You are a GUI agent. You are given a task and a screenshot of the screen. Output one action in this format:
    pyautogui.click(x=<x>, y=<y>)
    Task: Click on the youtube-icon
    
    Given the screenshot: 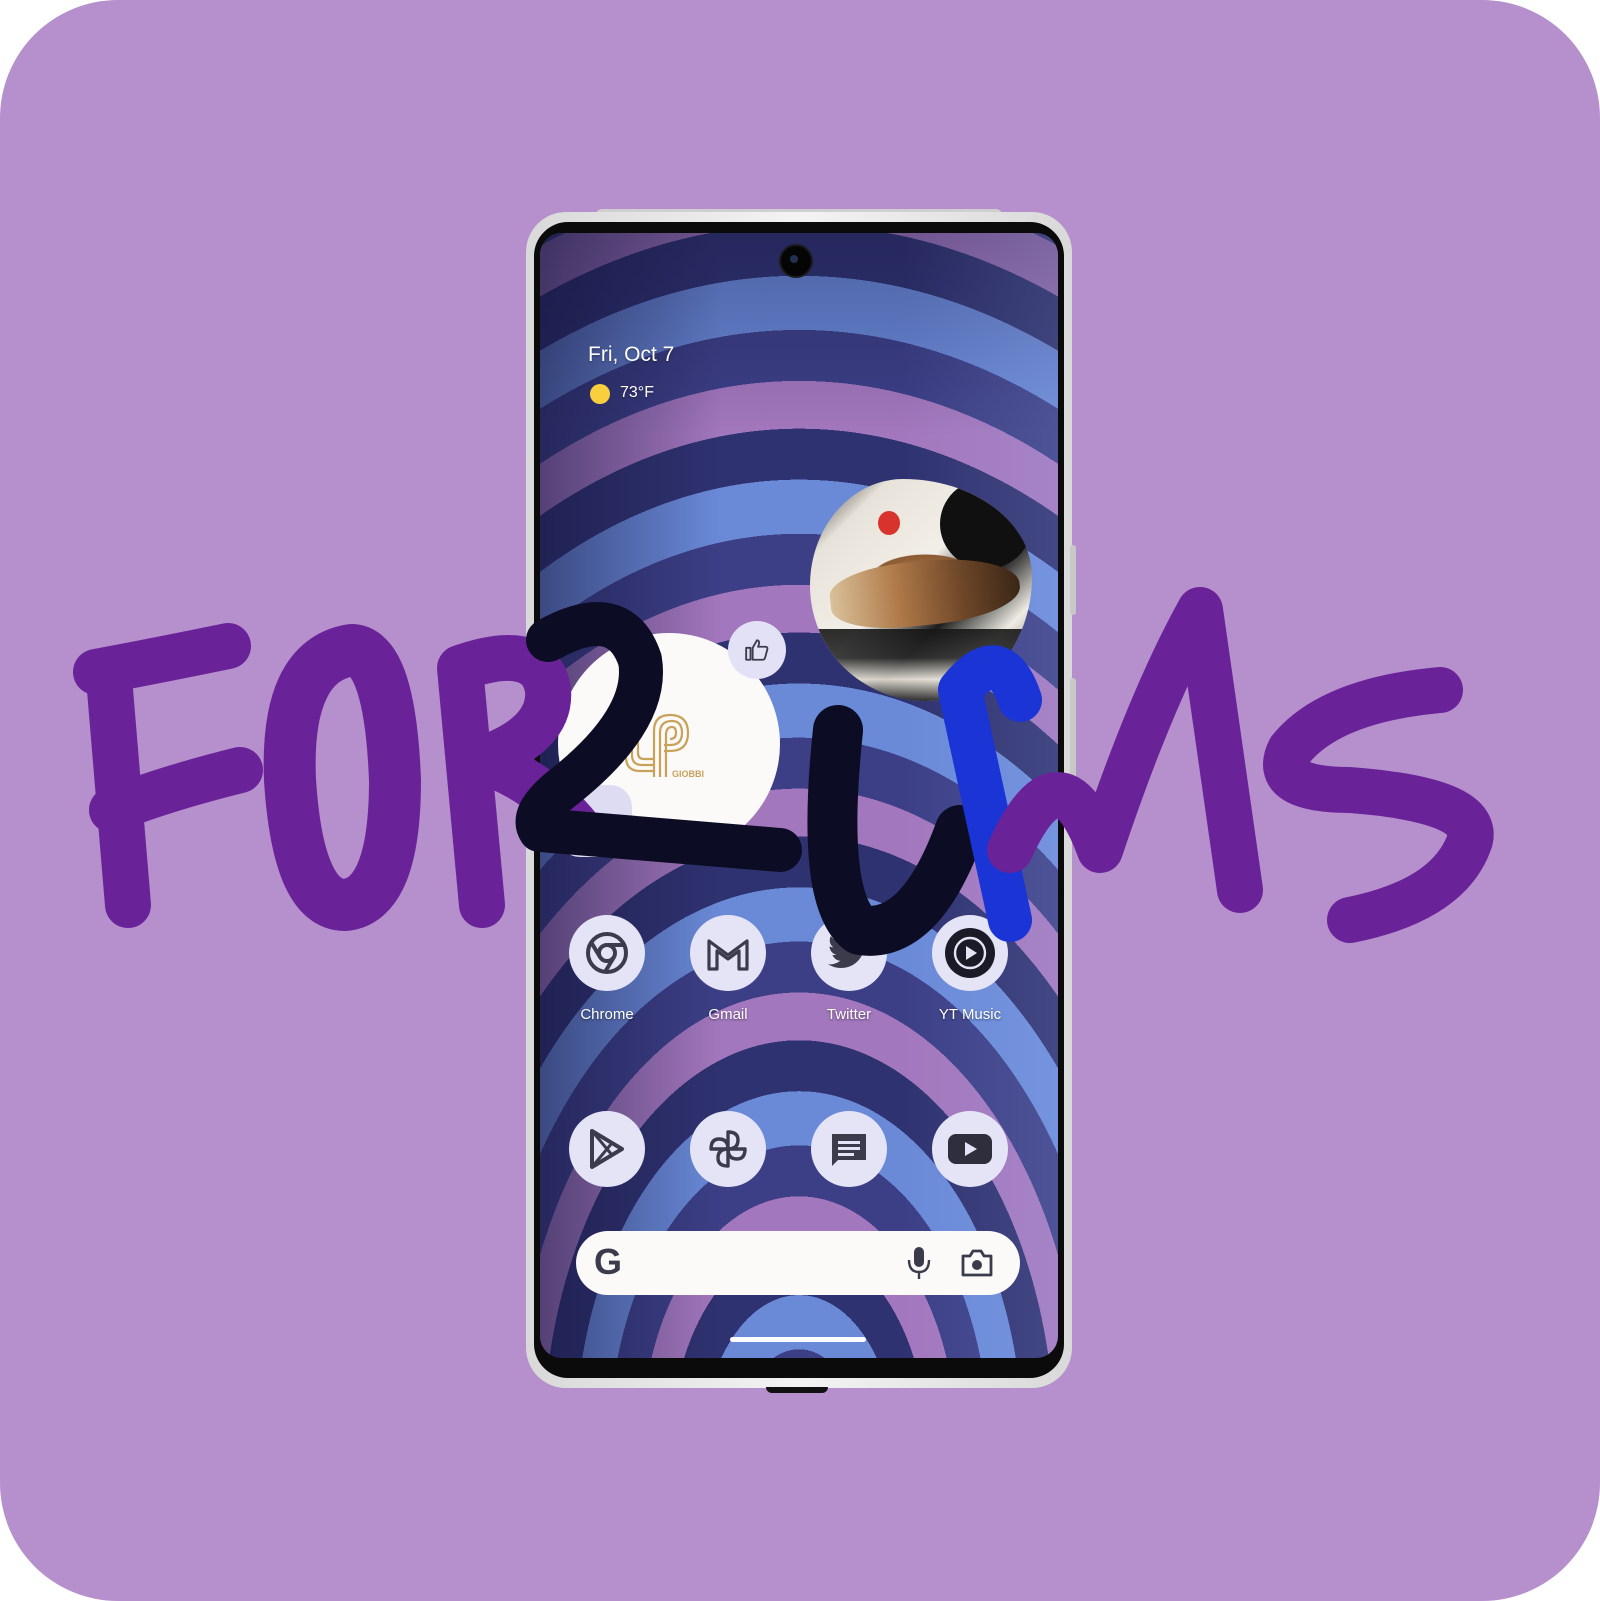 What is the action you would take?
    pyautogui.click(x=970, y=1149)
    